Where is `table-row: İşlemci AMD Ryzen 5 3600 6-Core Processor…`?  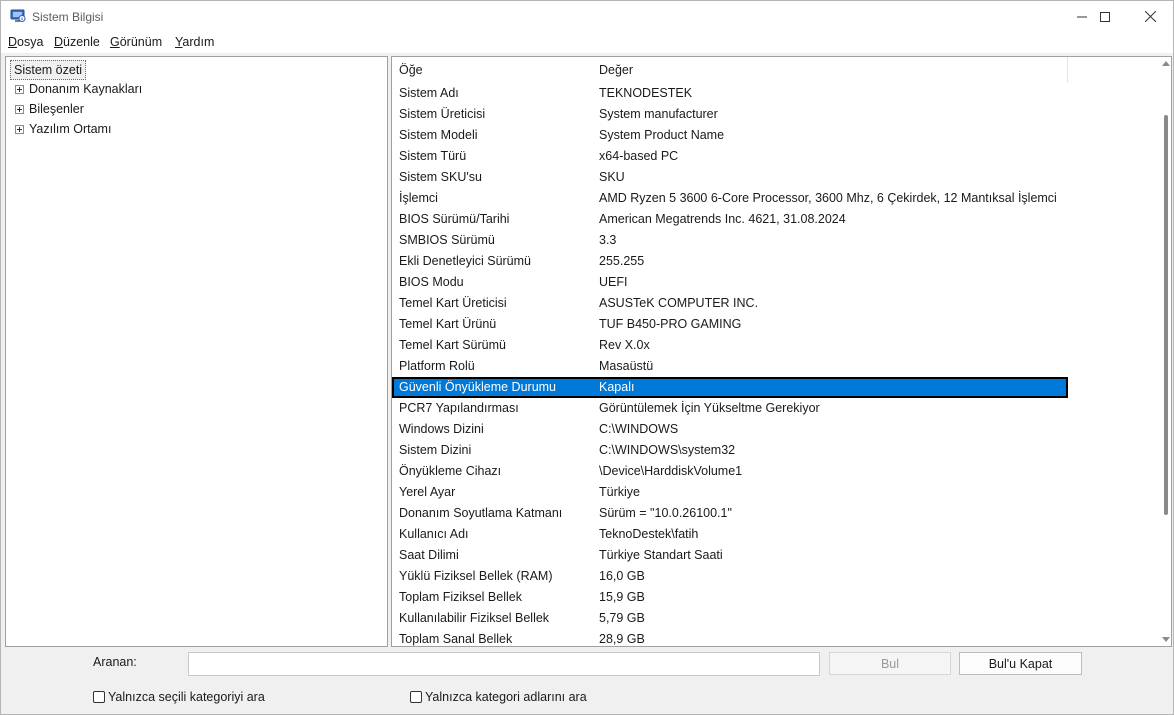
table-row: İşlemci AMD Ryzen 5 3600 6-Core Processor… is located at coordinates (730, 198).